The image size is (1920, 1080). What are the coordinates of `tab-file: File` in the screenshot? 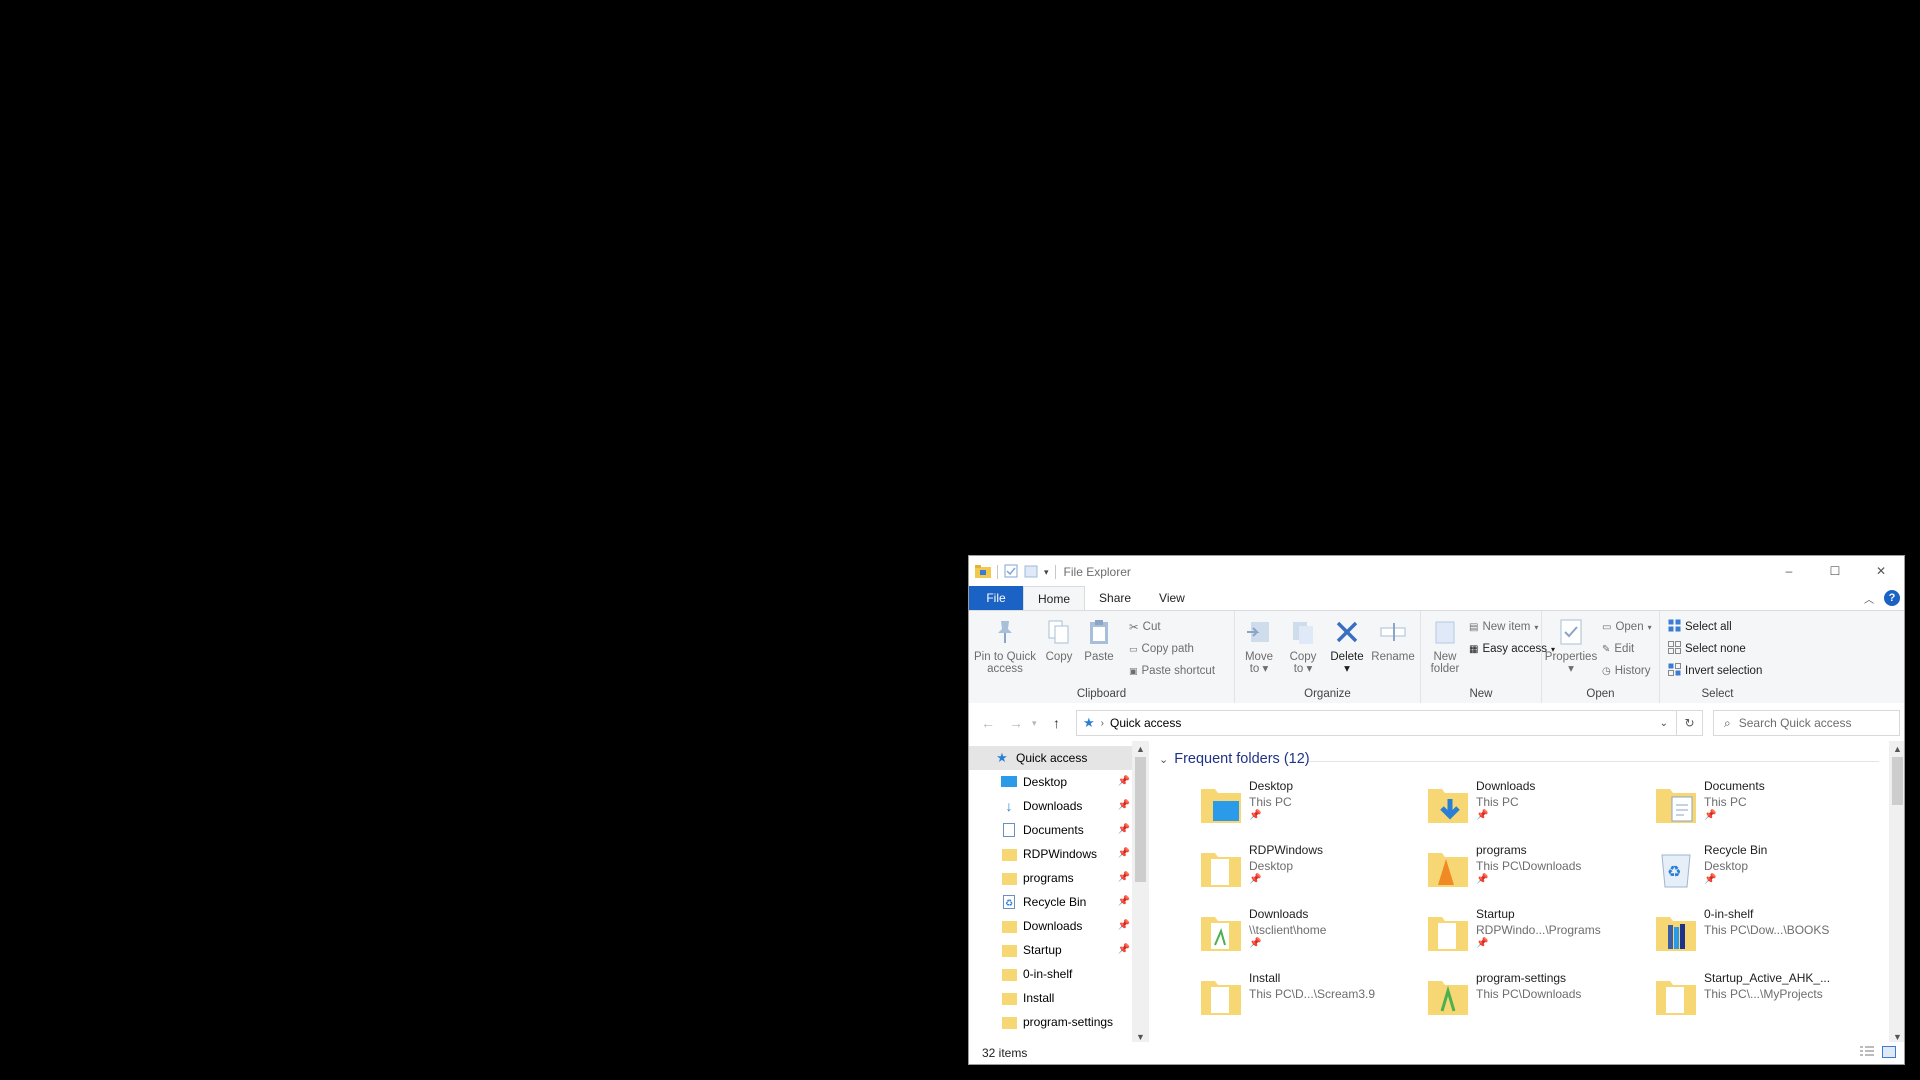 It's located at (996, 598).